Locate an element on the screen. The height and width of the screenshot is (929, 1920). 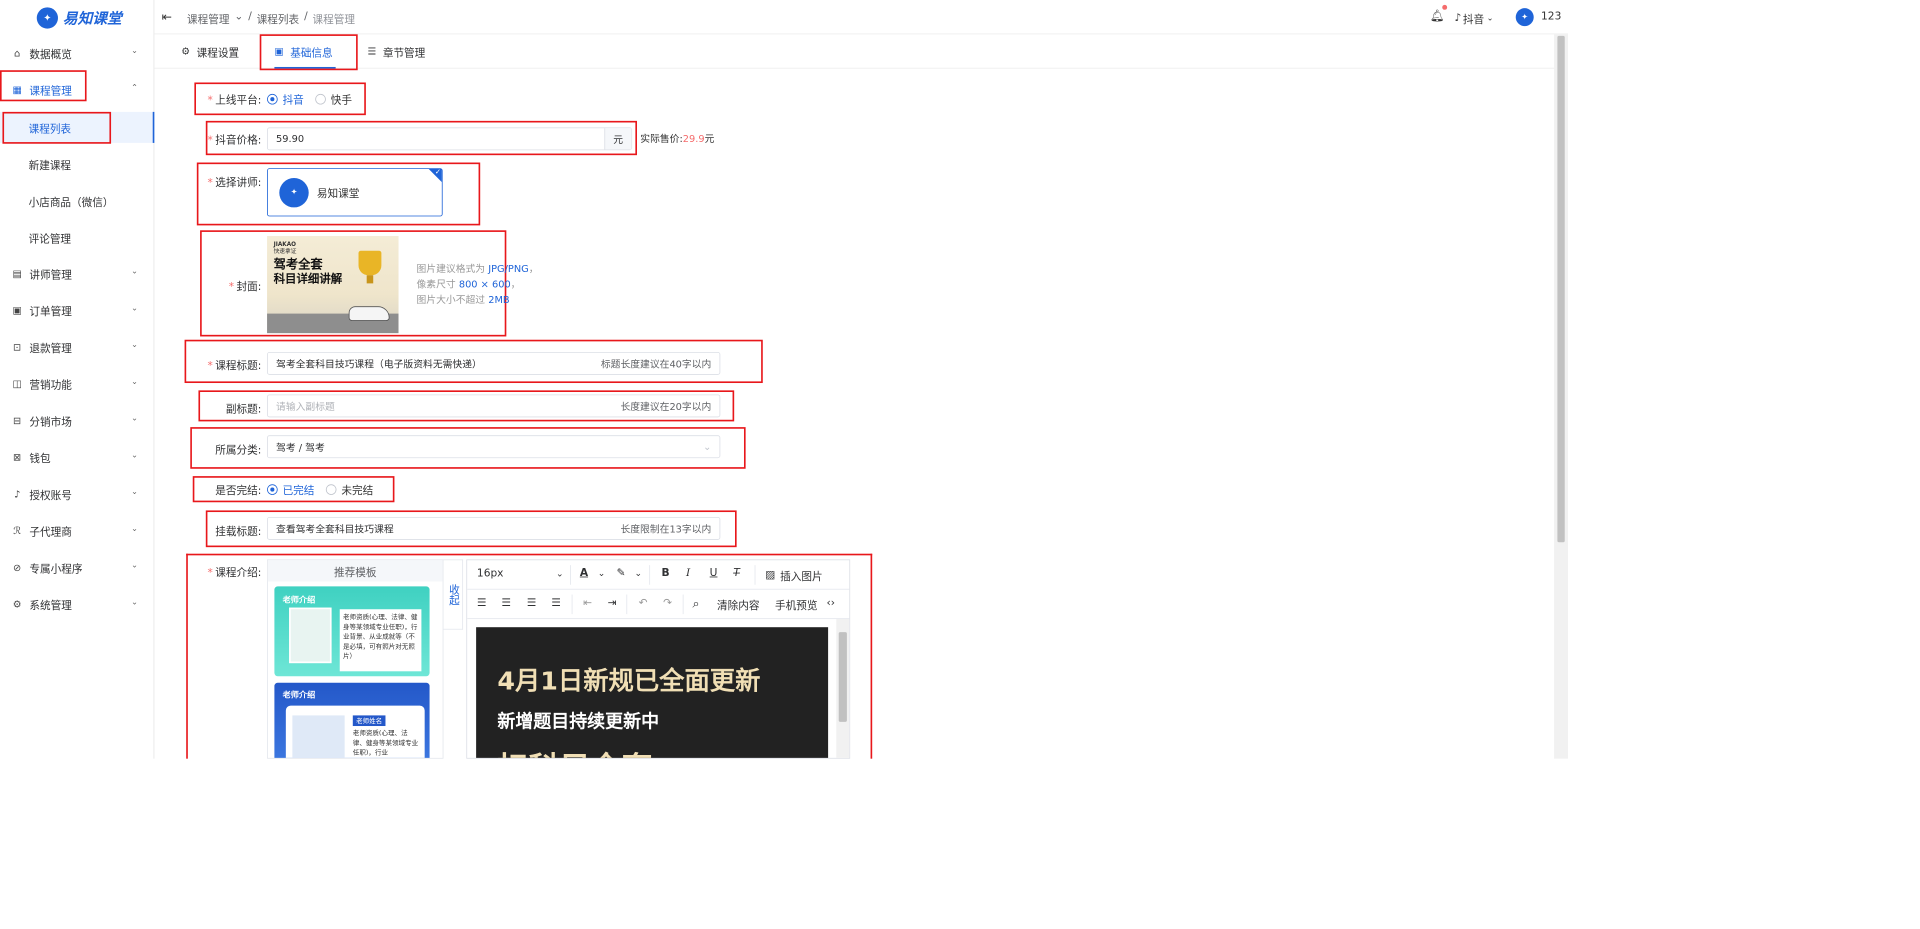
editor-content: 4月1日新规已全面更新 新增题目持续更新中 扣科目全套 is located at coordinates (652, 692).